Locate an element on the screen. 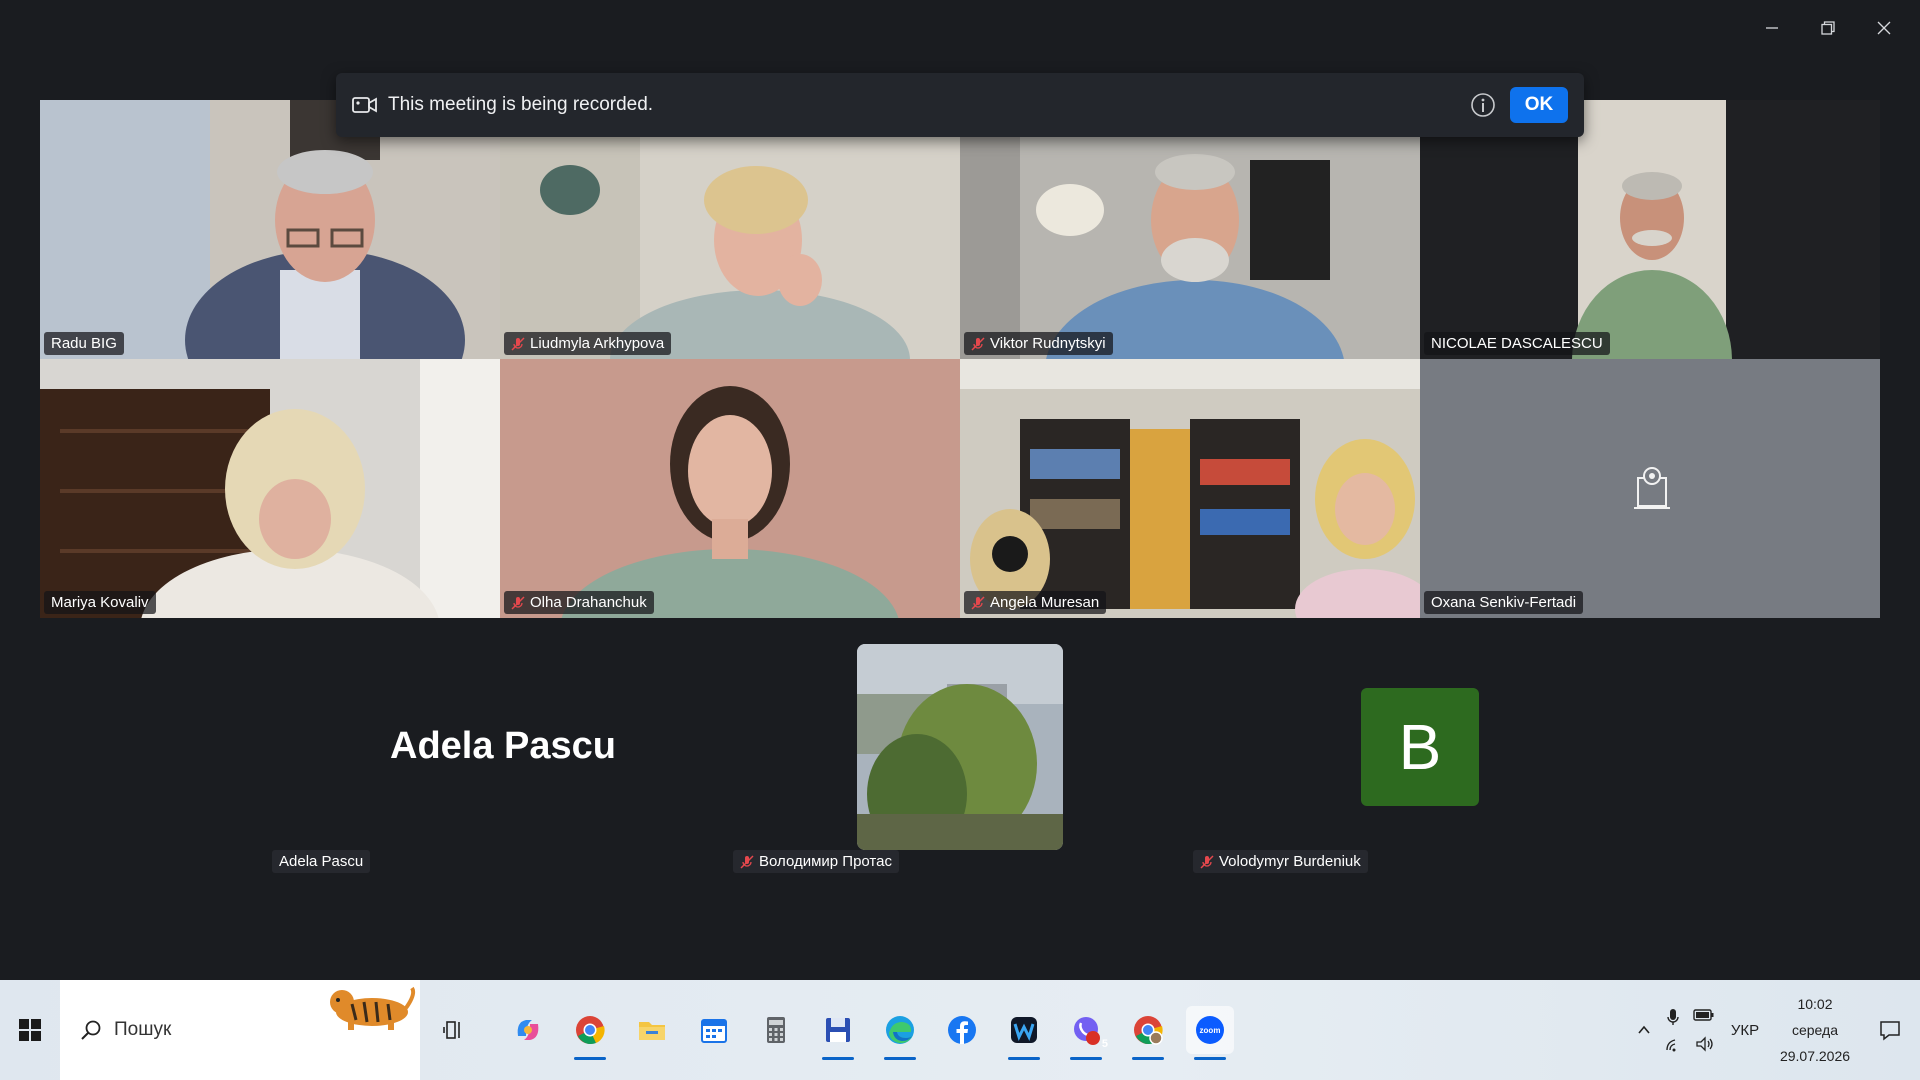  show-hidden-icons-button is located at coordinates (1644, 1030).